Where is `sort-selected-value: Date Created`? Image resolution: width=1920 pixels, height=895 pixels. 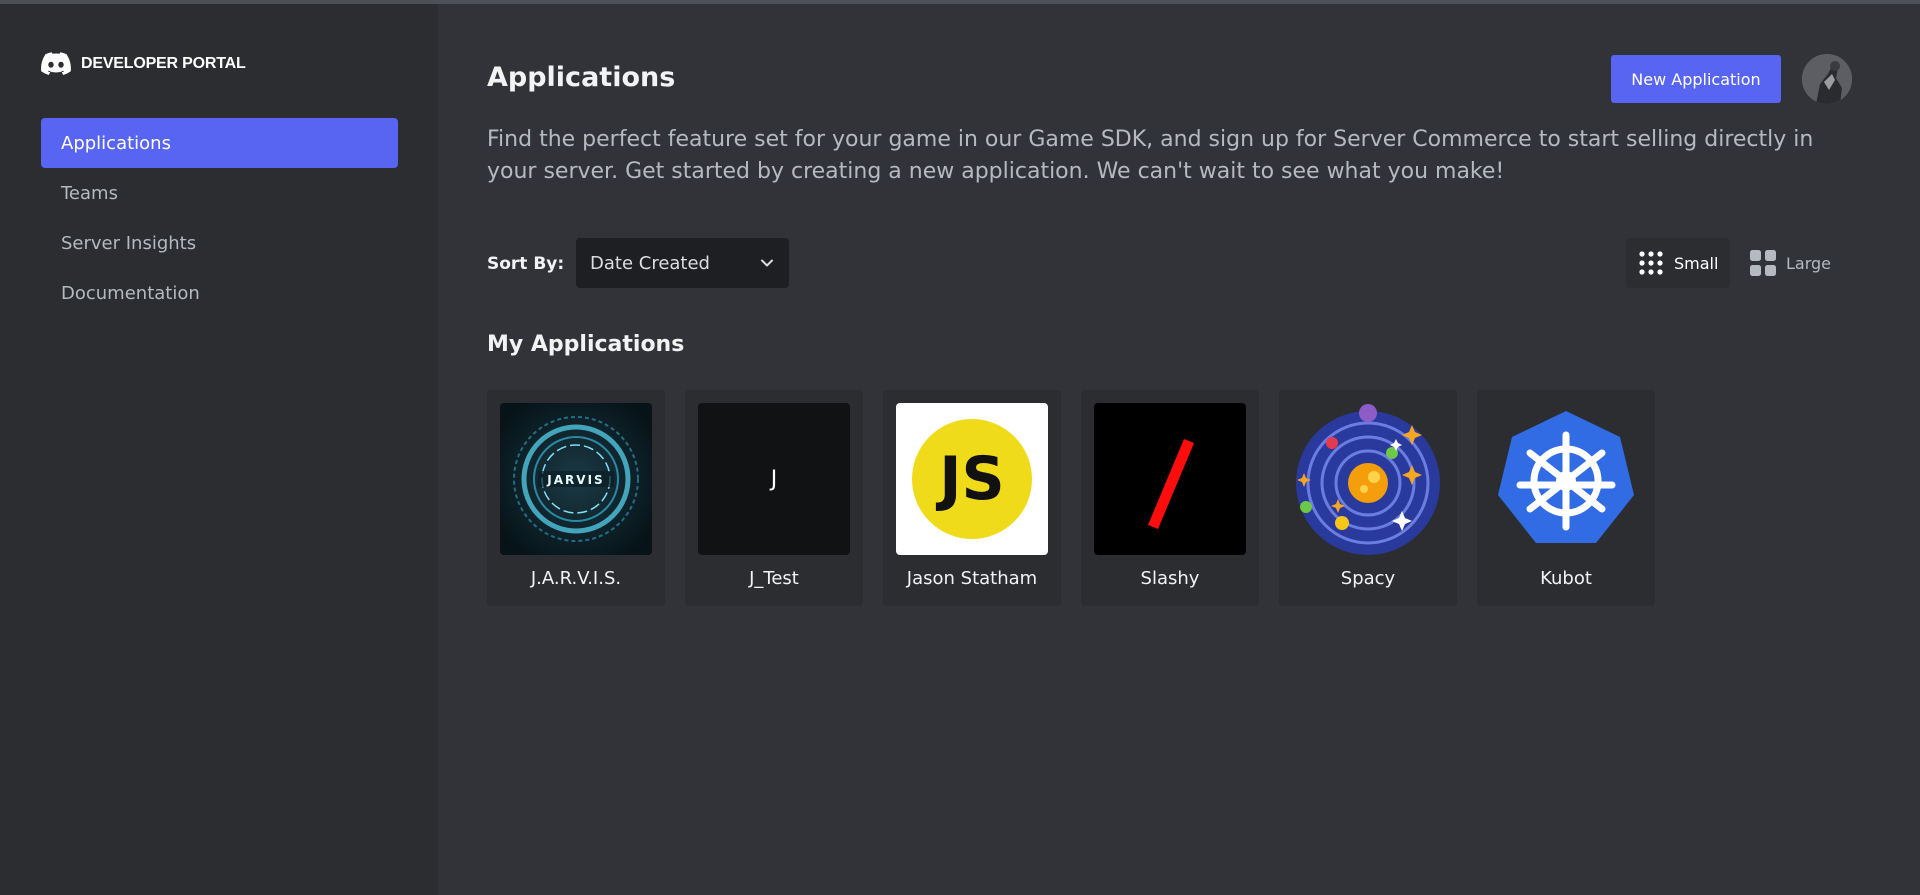
sort-selected-value: Date Created is located at coordinates (650, 263).